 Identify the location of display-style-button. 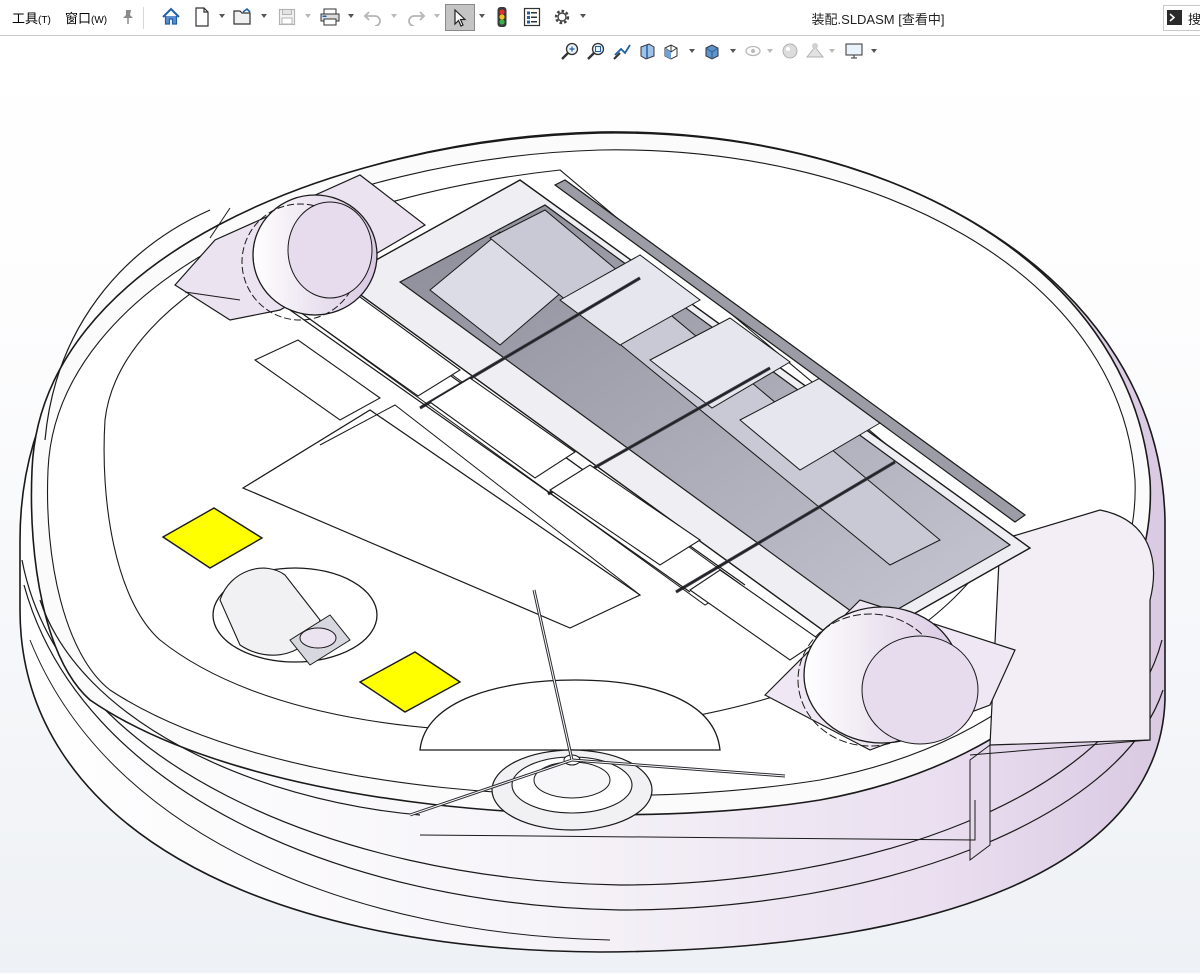
(712, 51).